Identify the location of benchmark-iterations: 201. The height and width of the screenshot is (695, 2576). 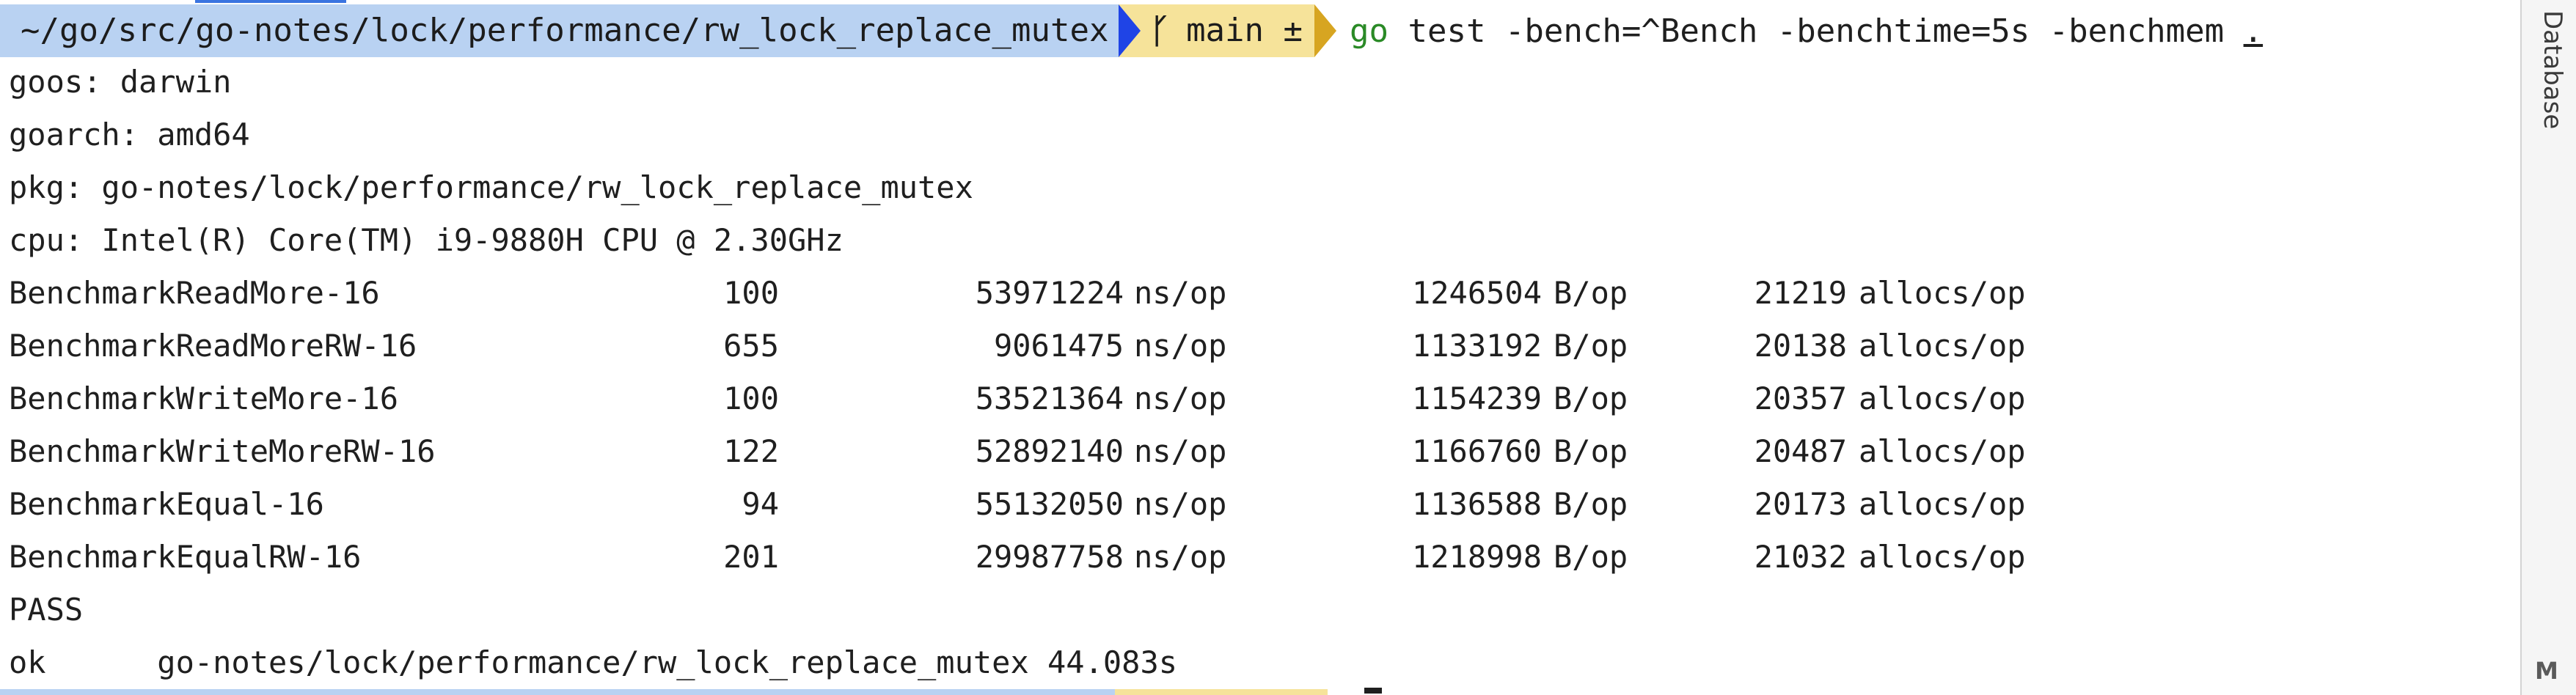
(751, 557).